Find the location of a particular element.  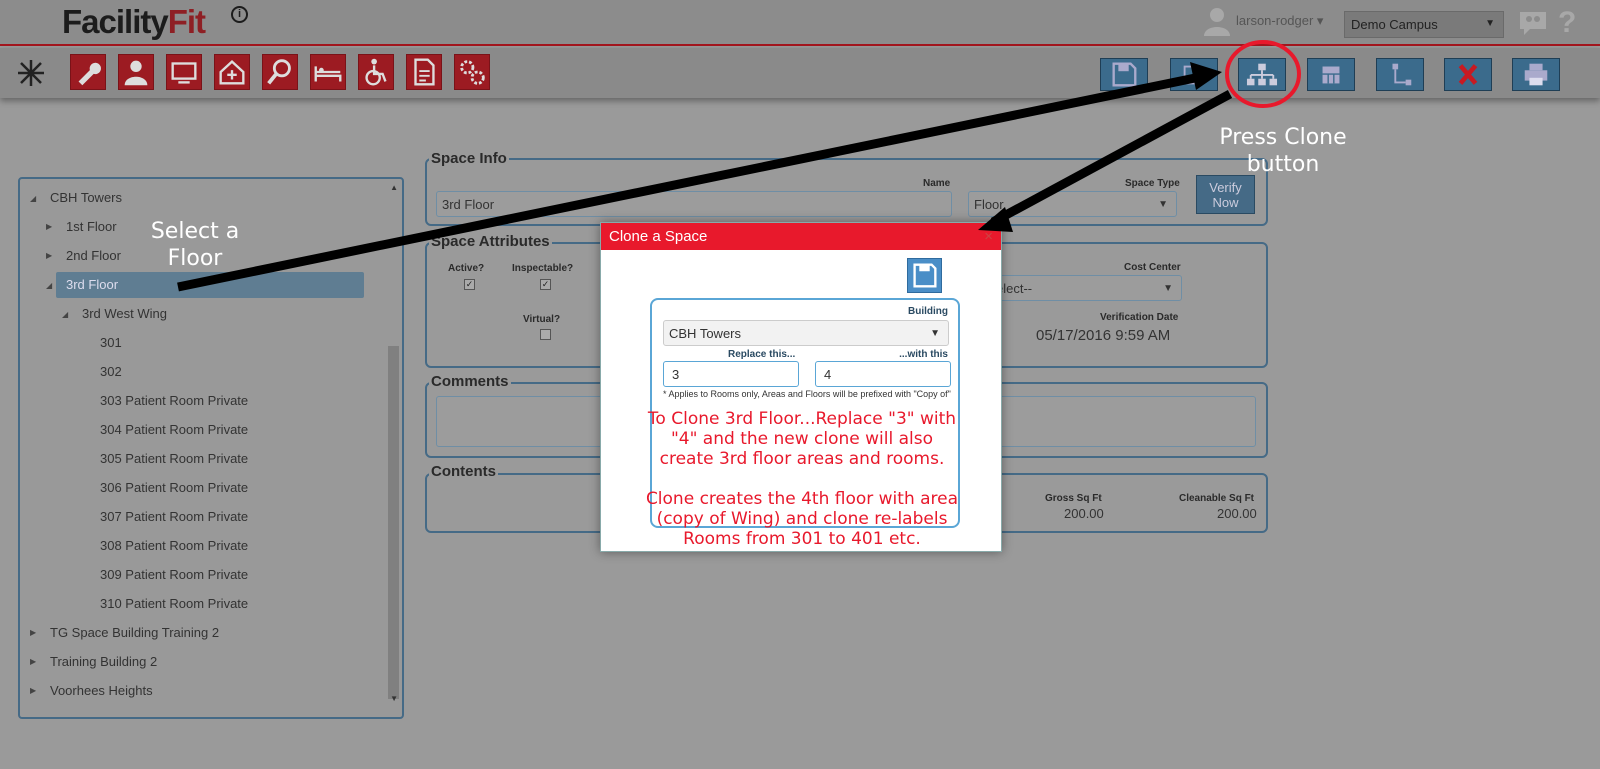

monitor-icon is located at coordinates (184, 73).